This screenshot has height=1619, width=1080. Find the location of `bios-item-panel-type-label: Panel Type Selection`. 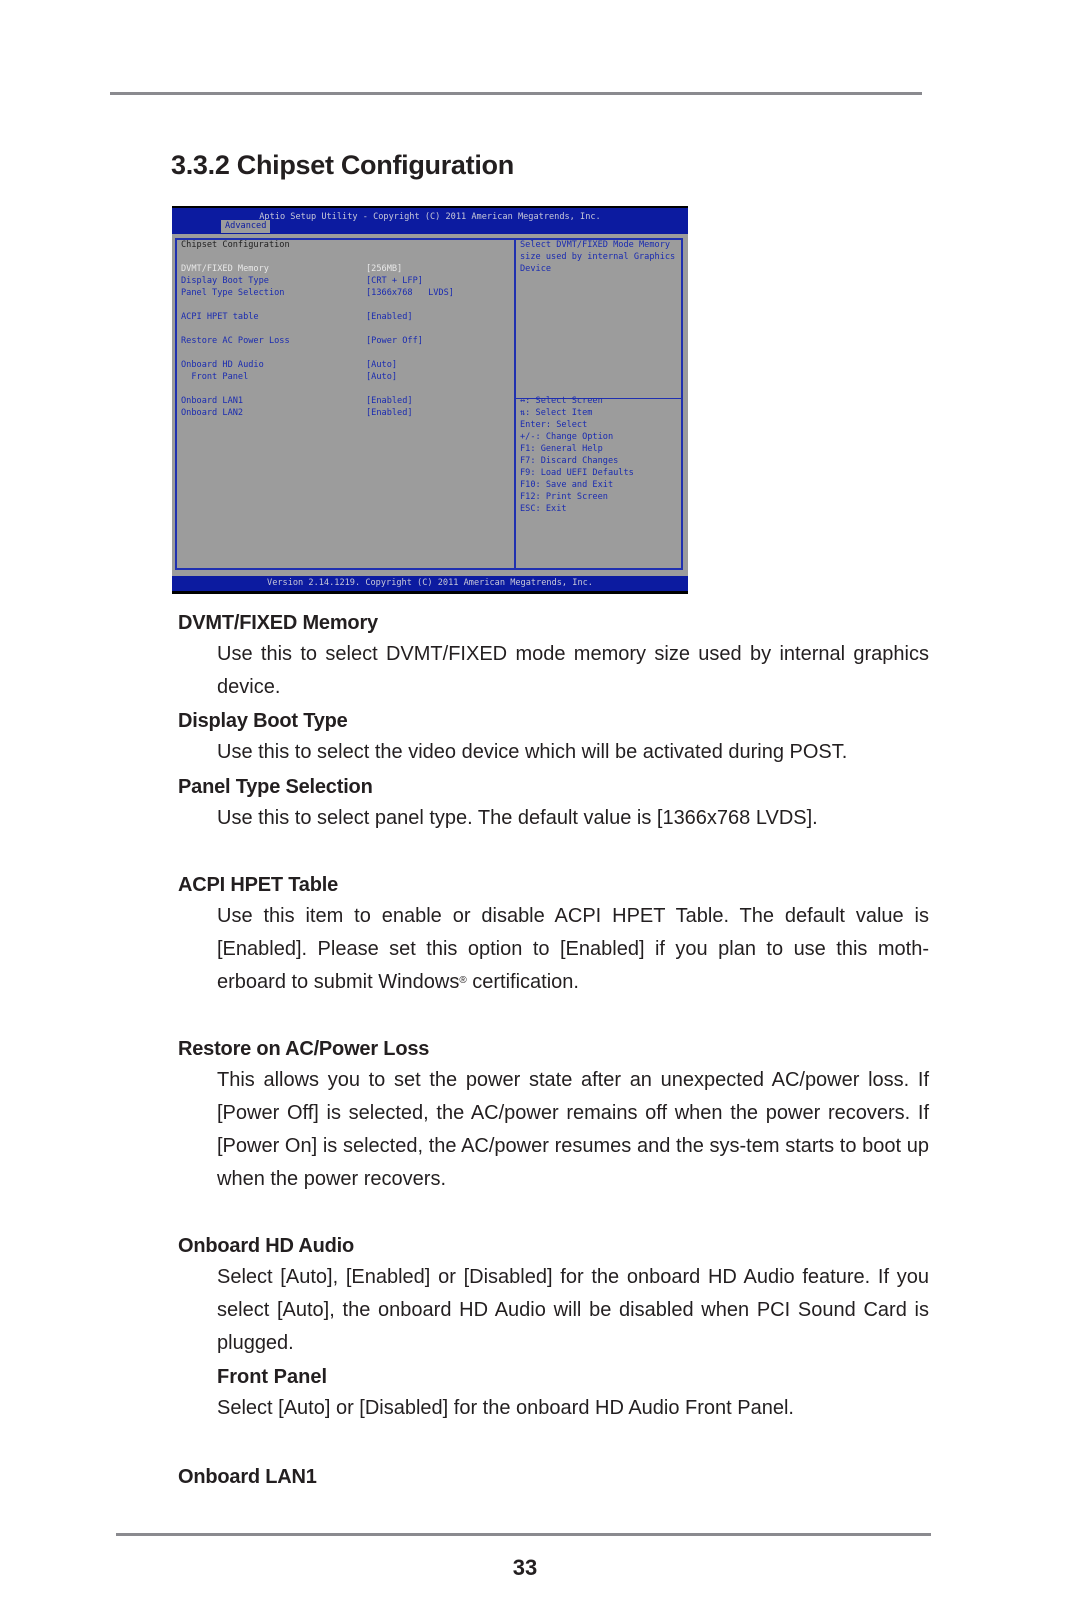

bios-item-panel-type-label: Panel Type Selection is located at coordinates (232, 293).